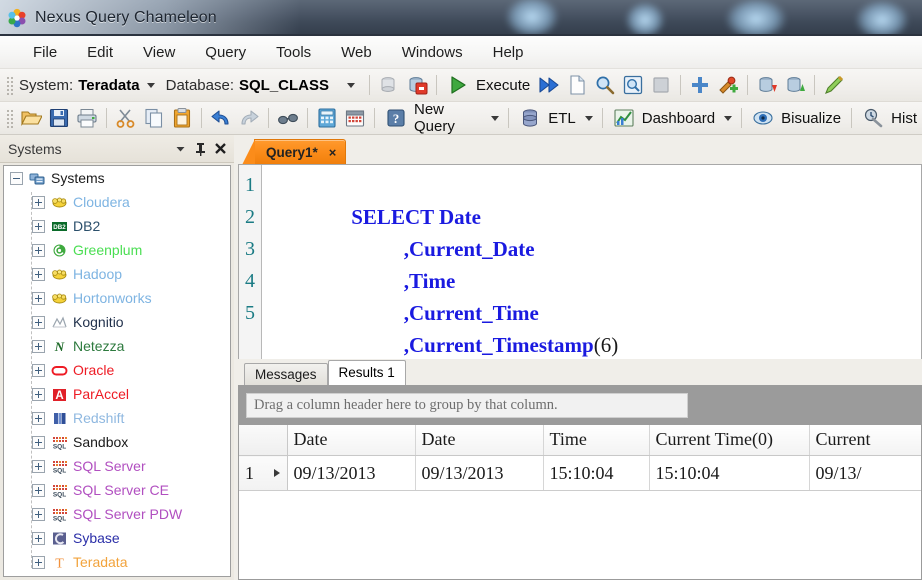 The height and width of the screenshot is (584, 922). Describe the element at coordinates (221, 118) in the screenshot. I see `undo-arrow-icon` at that location.